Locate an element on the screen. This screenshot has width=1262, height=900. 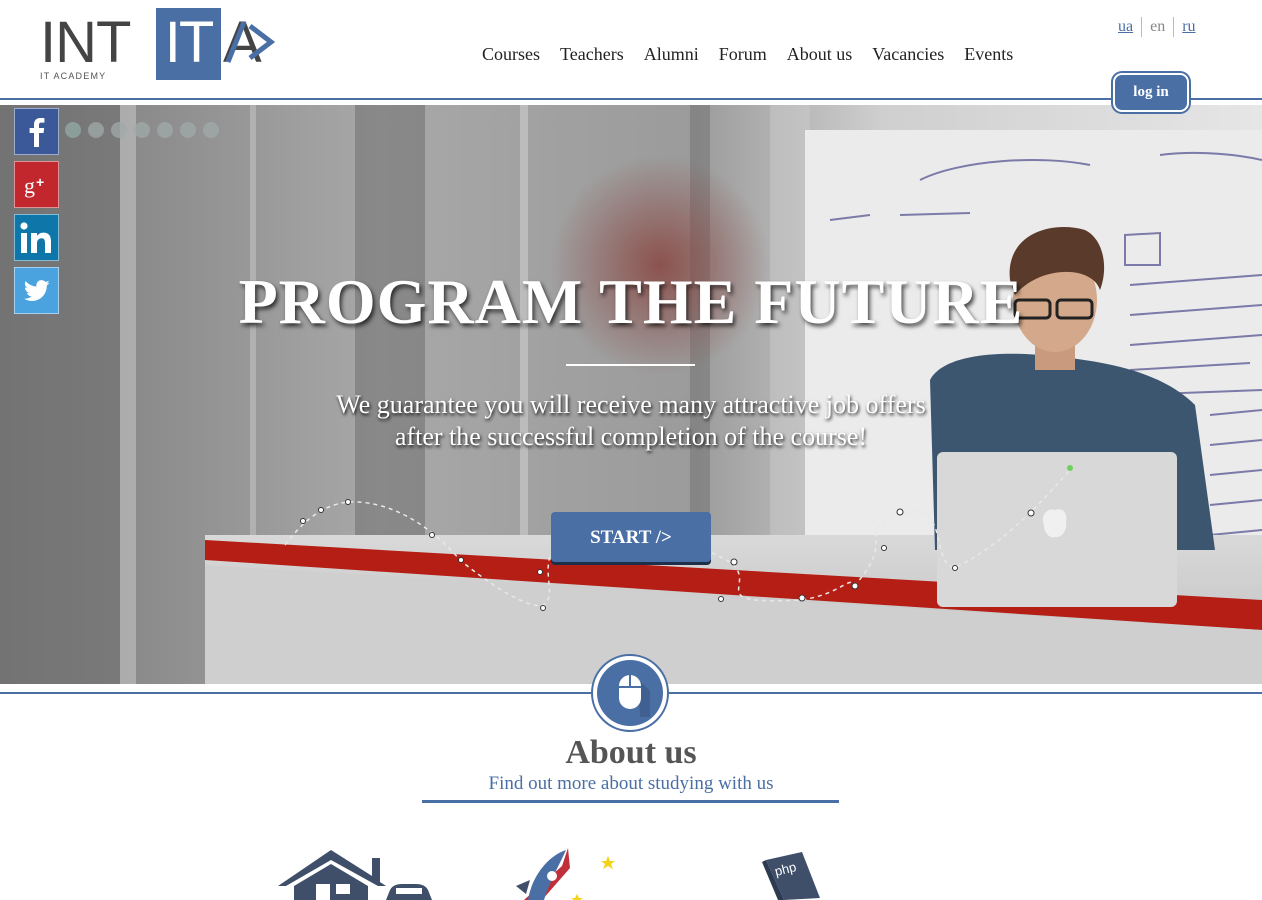
hero-title: PROGRAM THE FUTURE is located at coordinates (631, 301).